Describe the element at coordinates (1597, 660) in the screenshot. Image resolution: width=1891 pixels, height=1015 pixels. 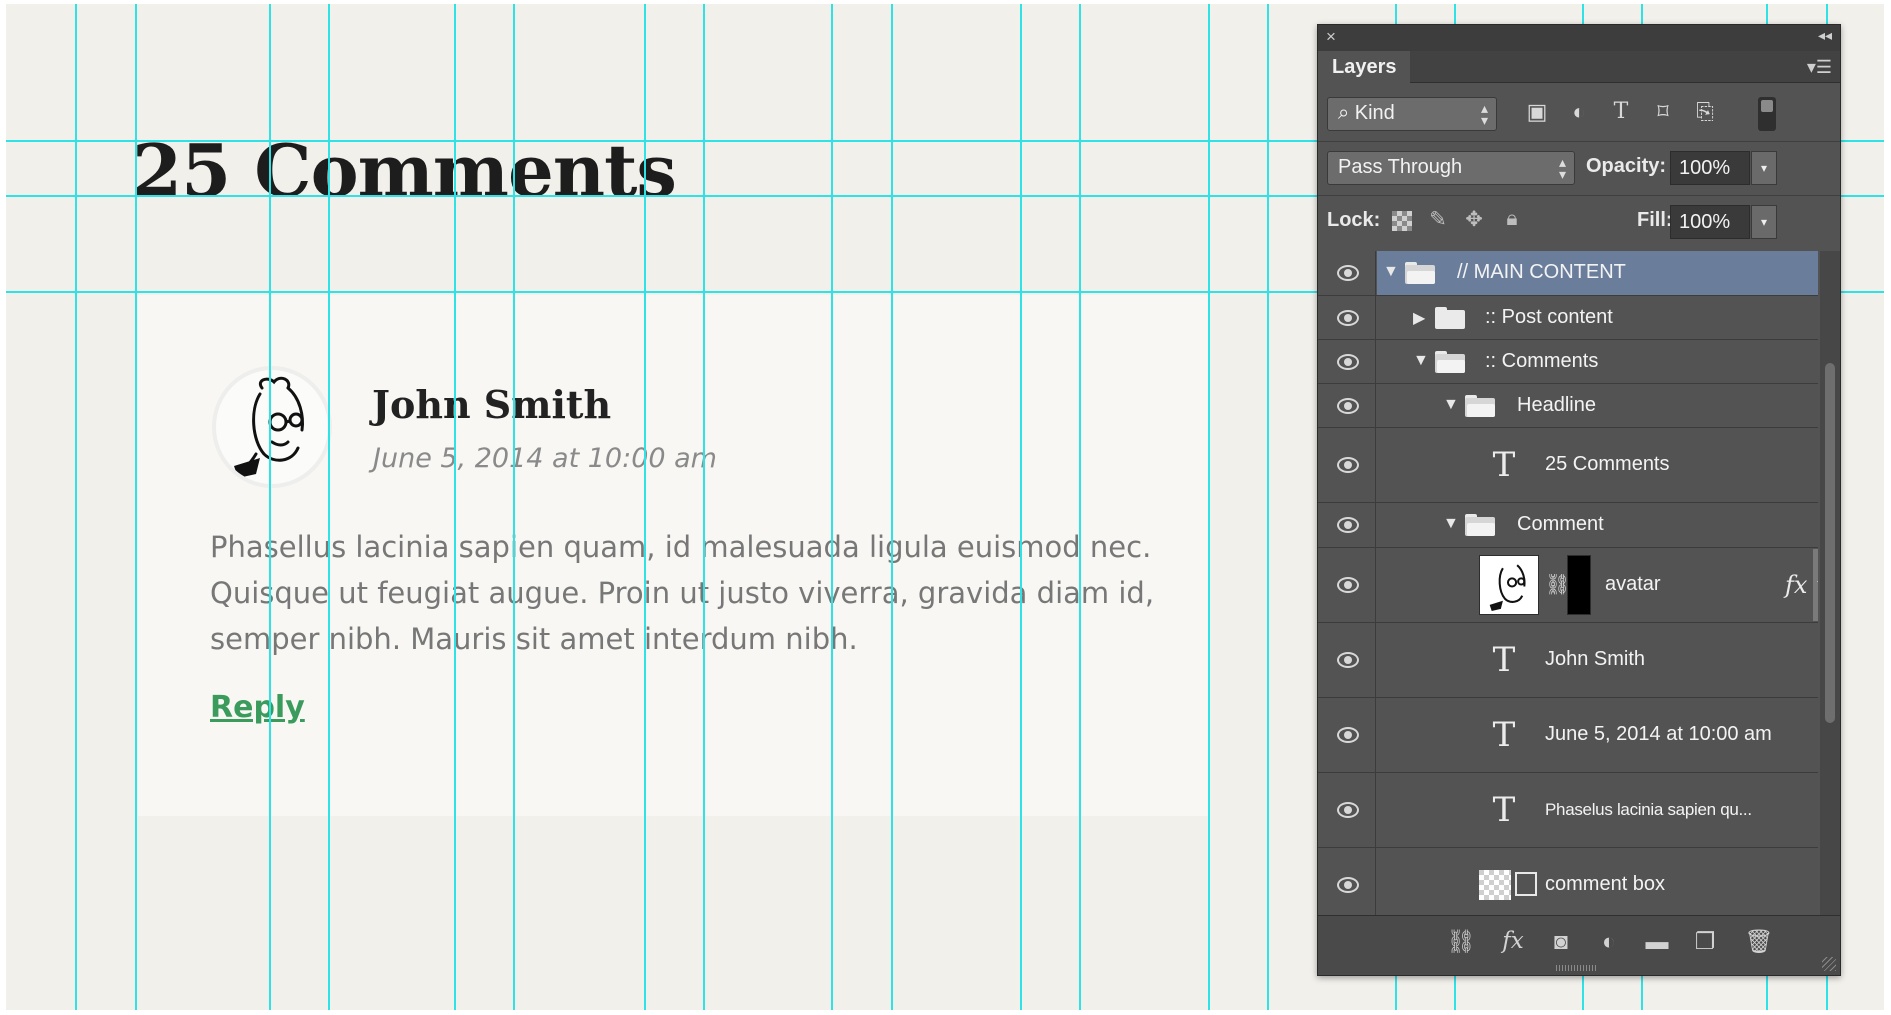
I see `layer-name-cell: T John Smith` at that location.